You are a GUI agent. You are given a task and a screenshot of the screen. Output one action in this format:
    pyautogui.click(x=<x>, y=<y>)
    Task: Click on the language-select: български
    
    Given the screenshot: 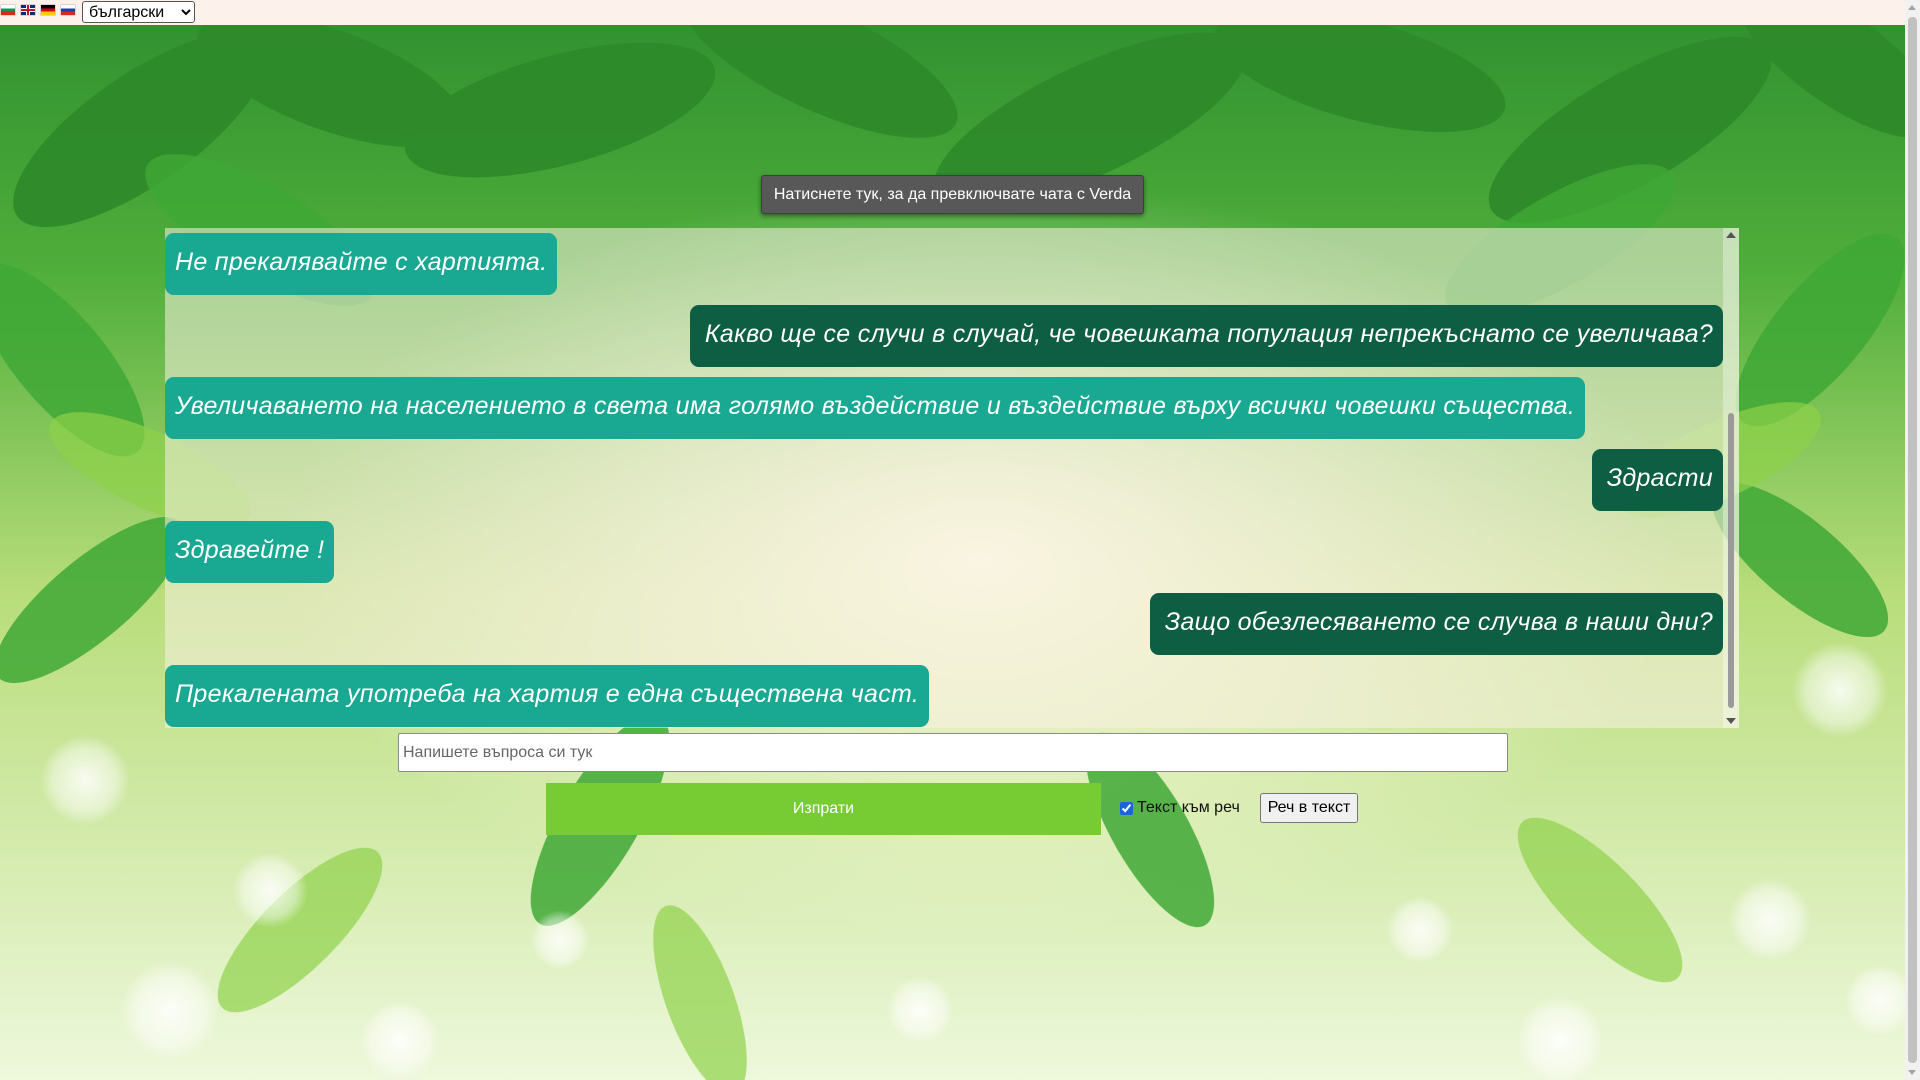 What is the action you would take?
    pyautogui.click(x=138, y=12)
    